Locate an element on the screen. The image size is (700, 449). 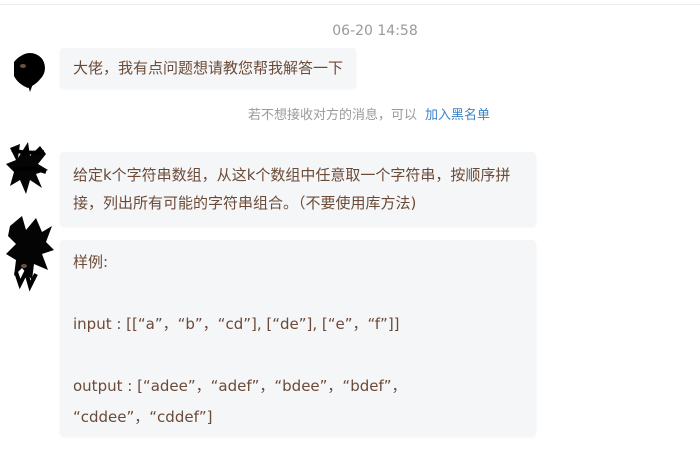
message-bubble: 大佬，我有点问题想请教您帮我解答一下 is located at coordinates (208, 68).